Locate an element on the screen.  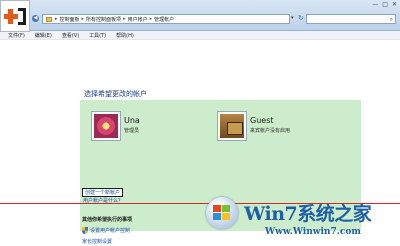
app-logo-icon is located at coordinates (15, 16).